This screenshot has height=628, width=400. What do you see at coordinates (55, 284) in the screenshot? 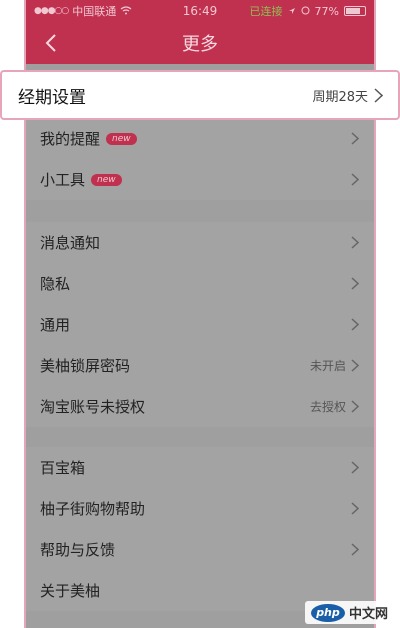
I see `list-item-label: 隐私` at bounding box center [55, 284].